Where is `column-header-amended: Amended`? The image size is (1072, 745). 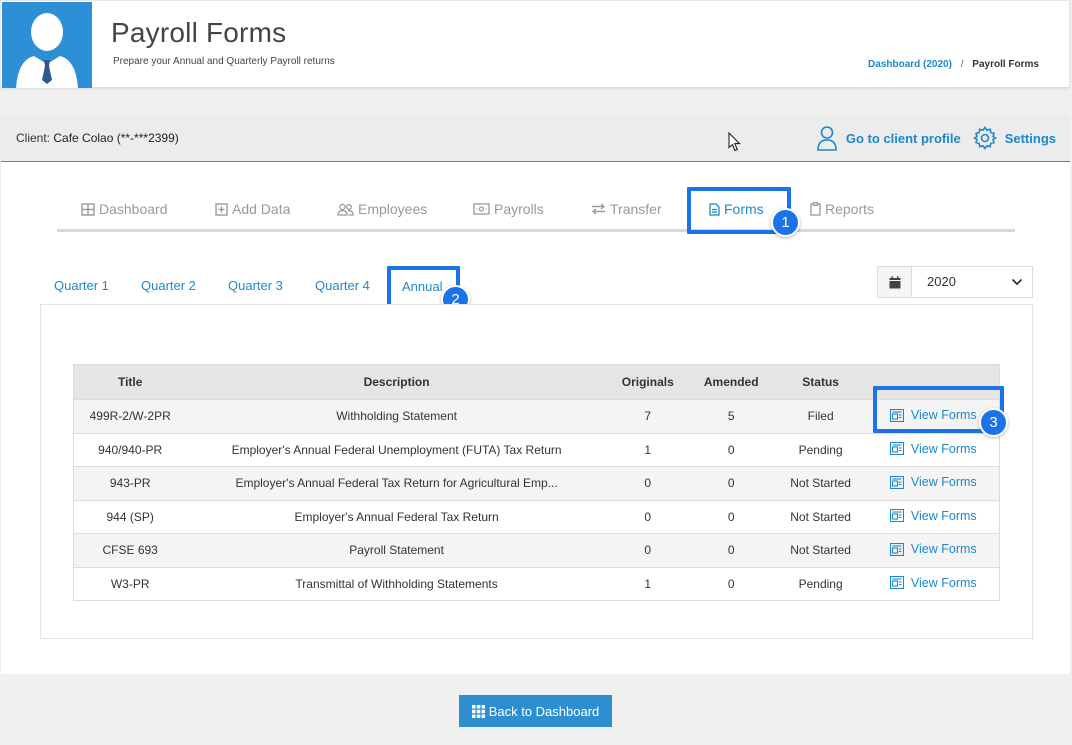
column-header-amended: Amended is located at coordinates (731, 382).